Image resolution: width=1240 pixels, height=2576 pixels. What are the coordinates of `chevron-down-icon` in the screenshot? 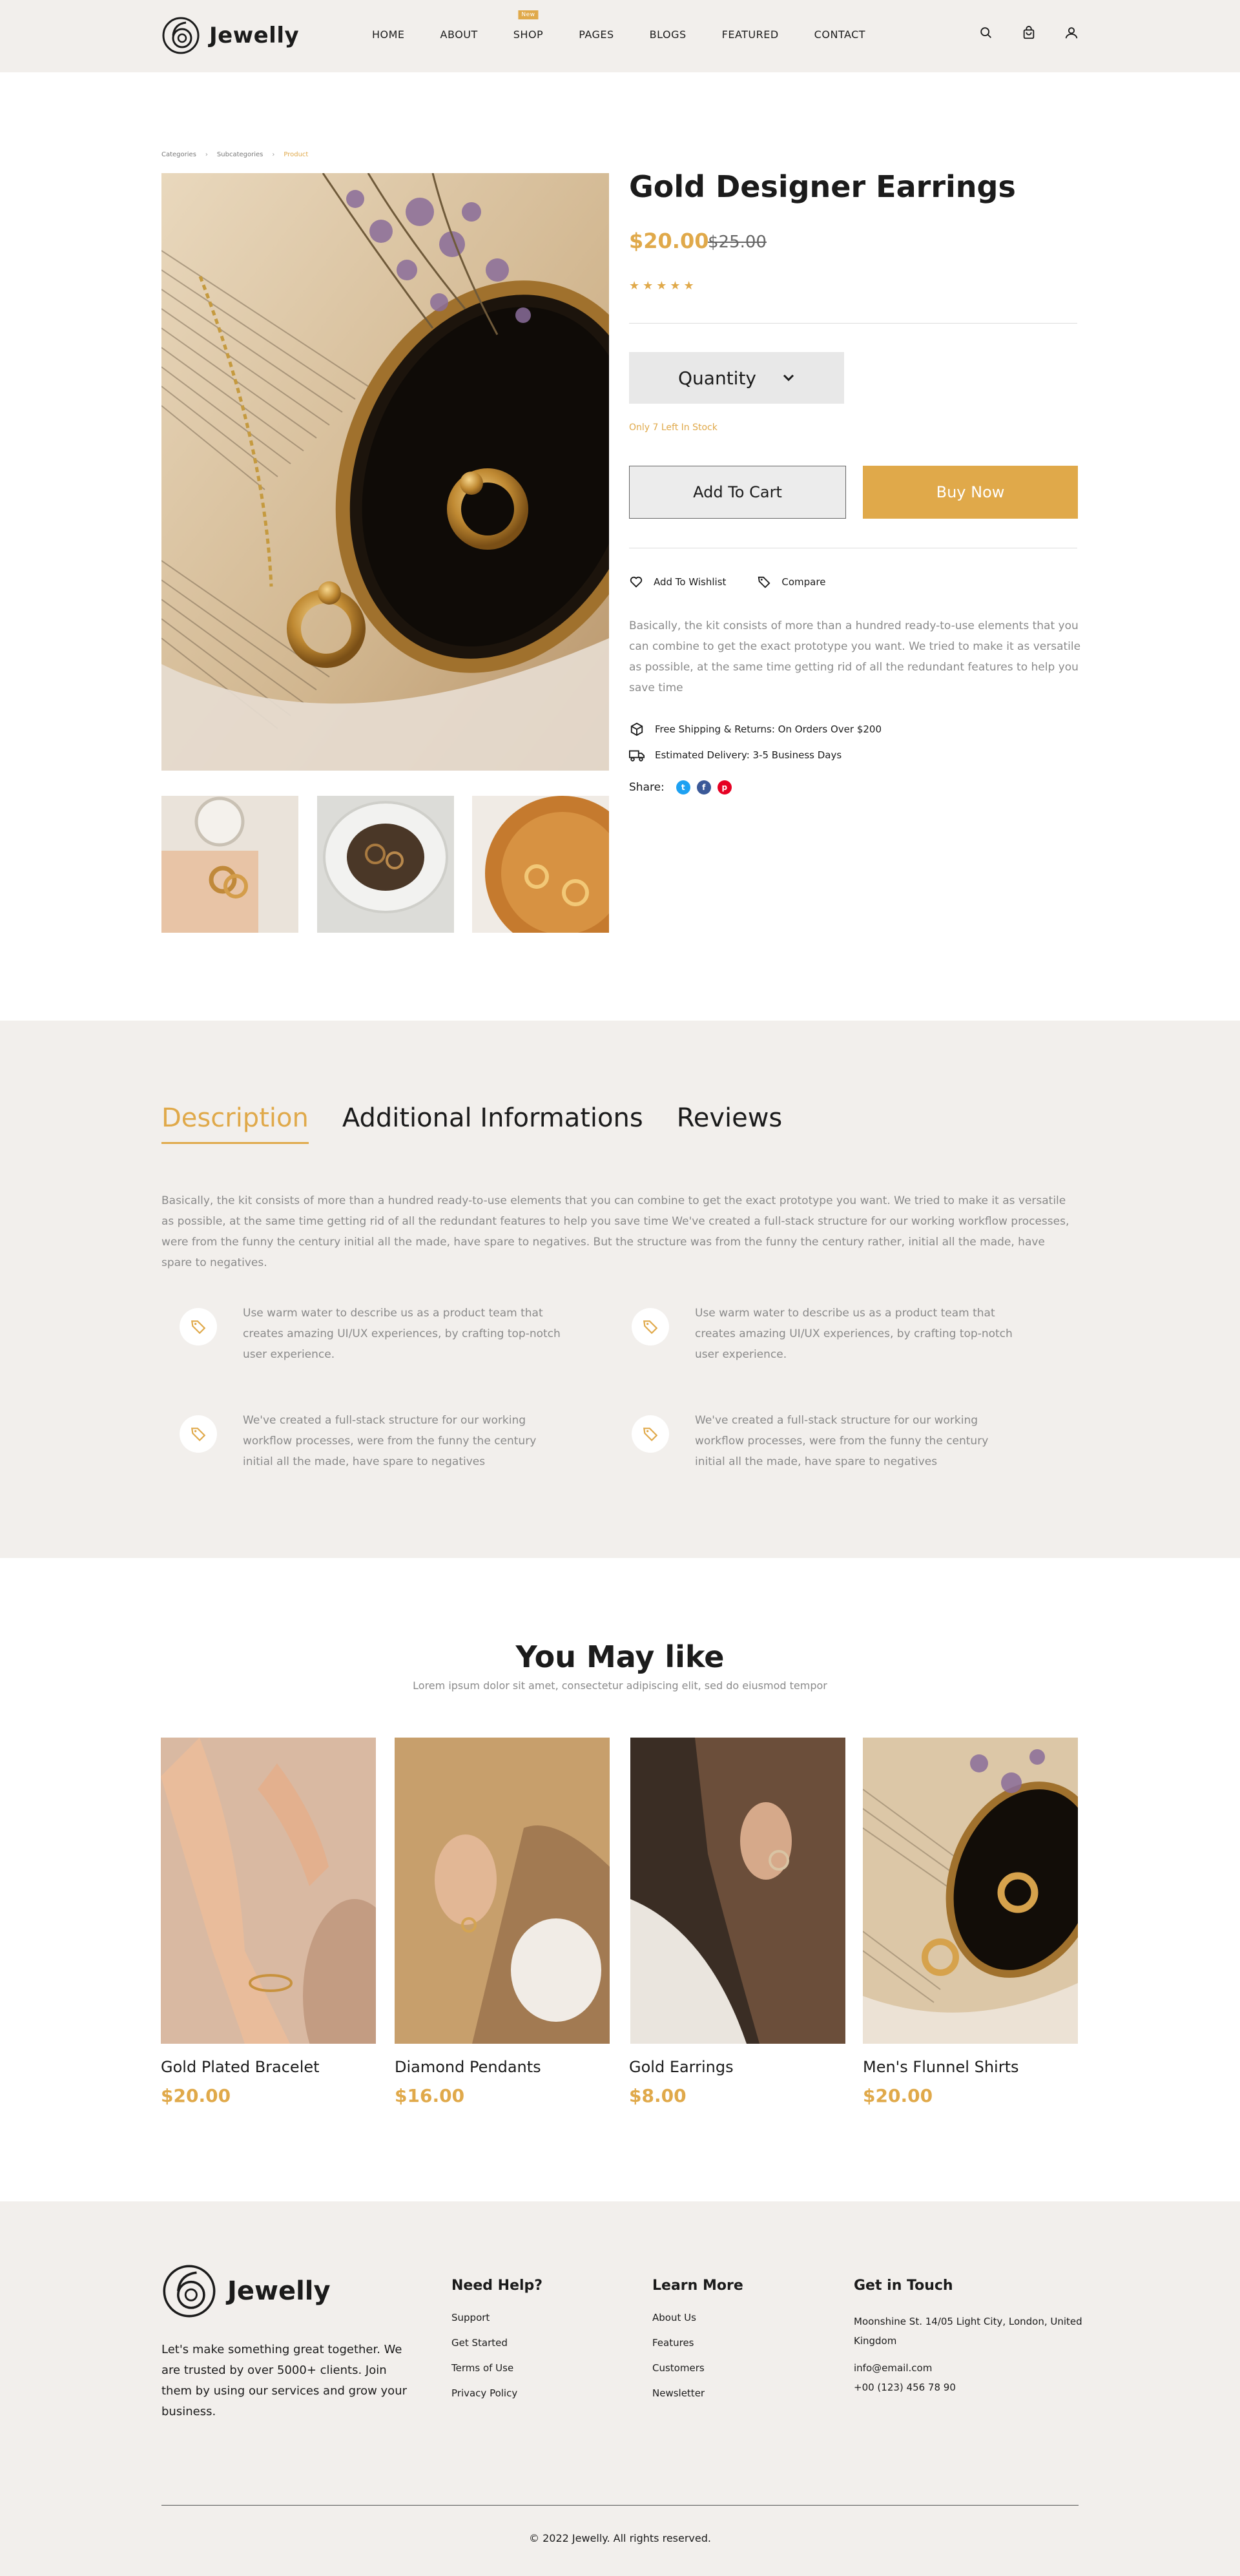 It's located at (788, 378).